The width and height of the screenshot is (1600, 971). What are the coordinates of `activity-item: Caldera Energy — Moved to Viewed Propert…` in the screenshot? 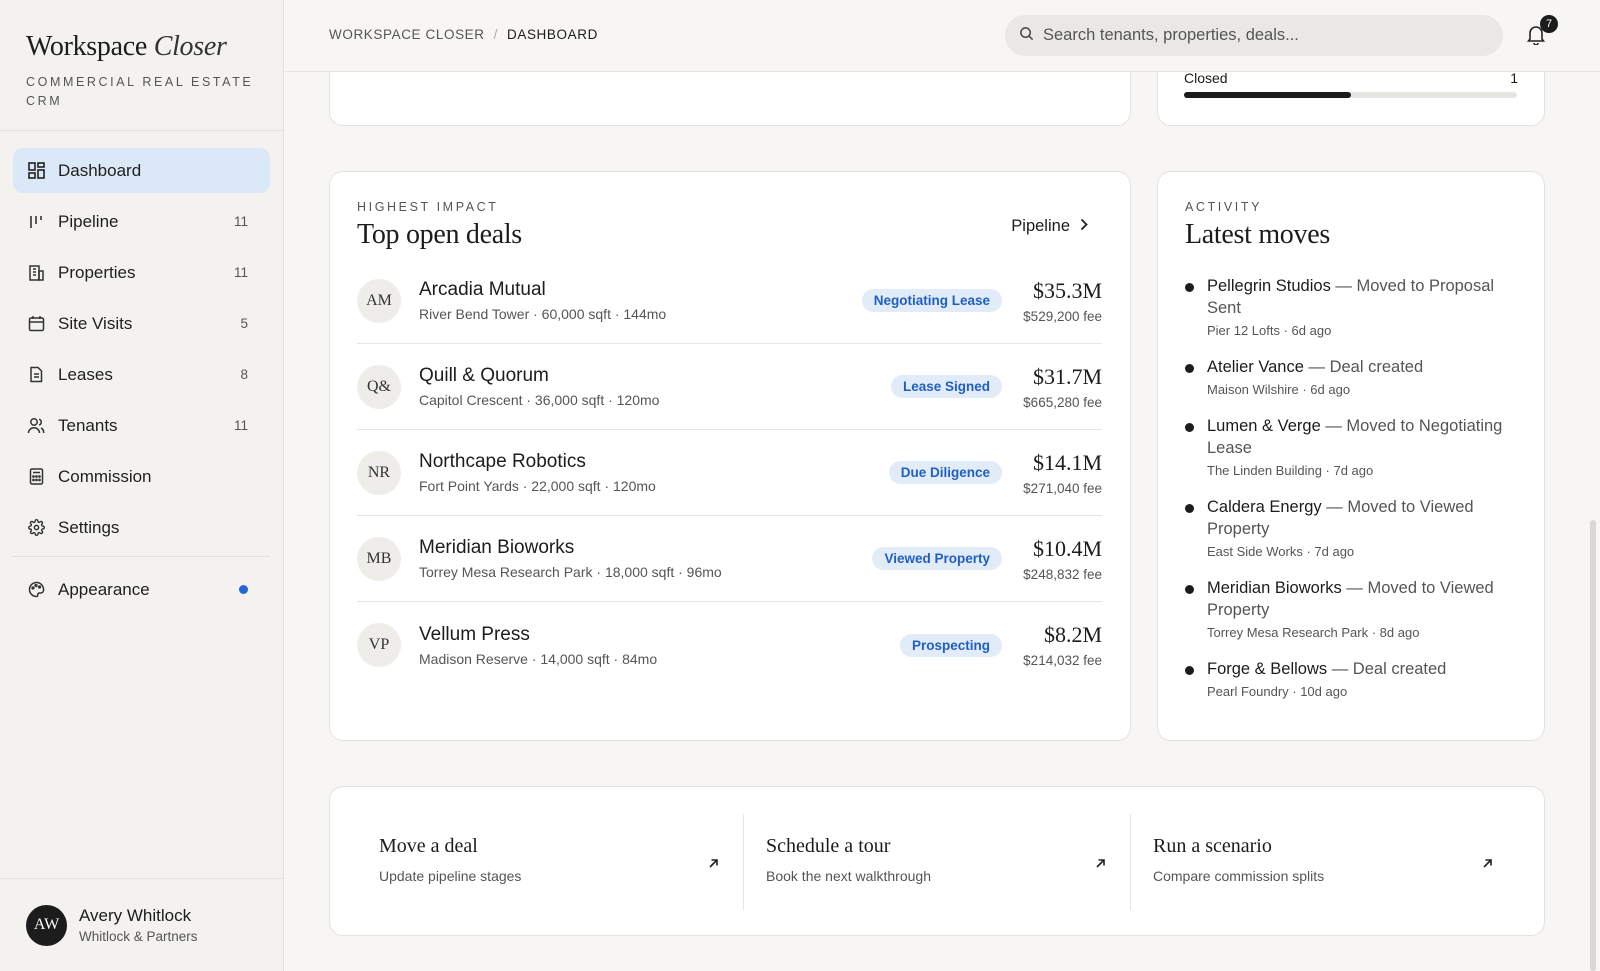 It's located at (1352, 527).